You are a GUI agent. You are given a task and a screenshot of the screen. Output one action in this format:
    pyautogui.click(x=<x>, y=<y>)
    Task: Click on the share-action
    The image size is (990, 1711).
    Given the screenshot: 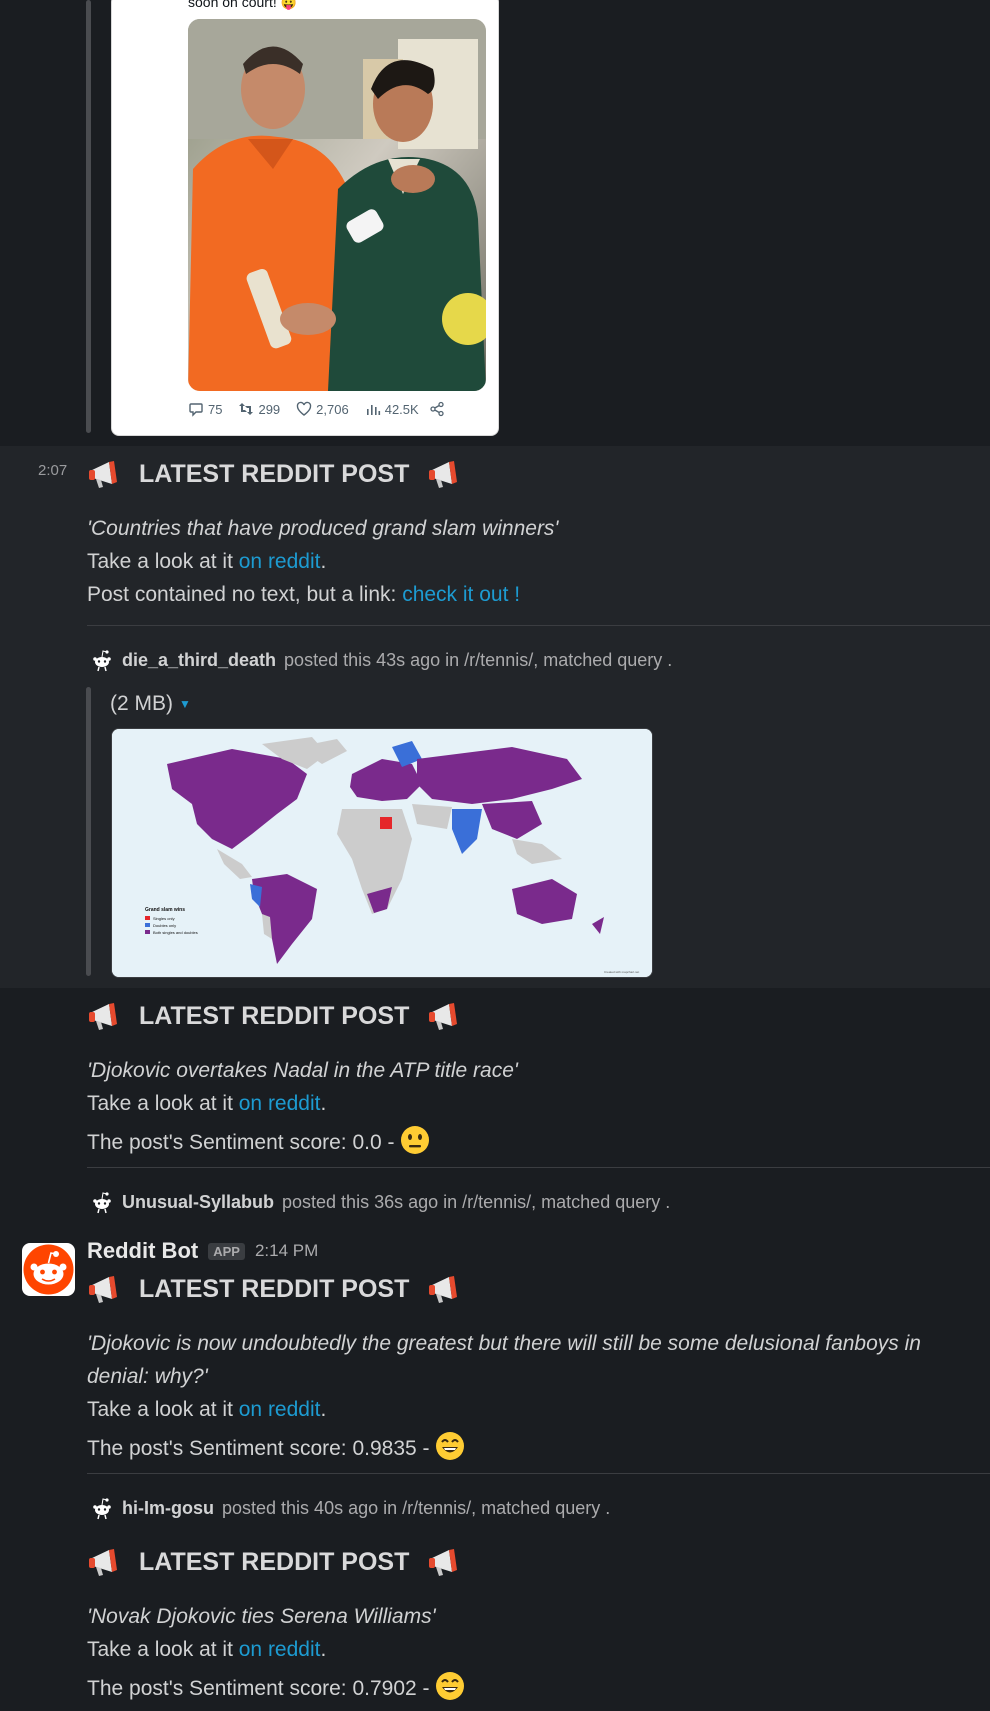 What is the action you would take?
    pyautogui.click(x=437, y=409)
    